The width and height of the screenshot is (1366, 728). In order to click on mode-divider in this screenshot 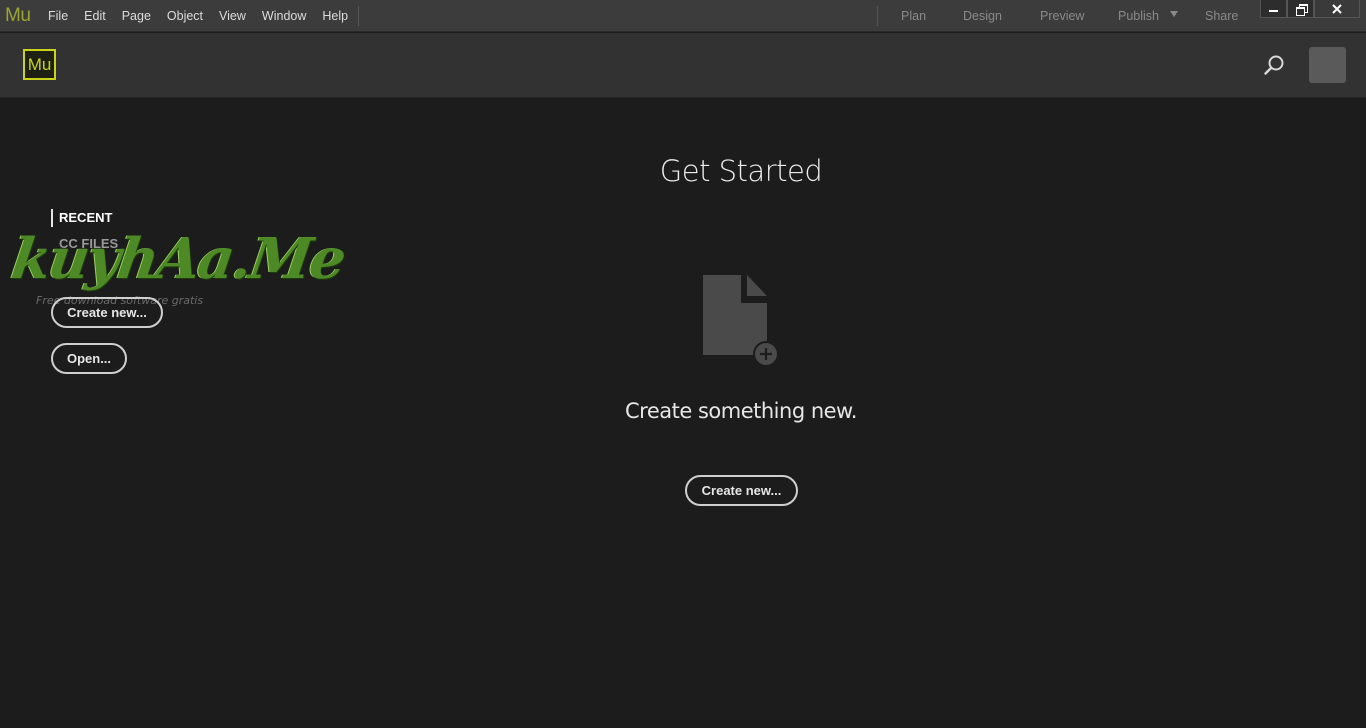, I will do `click(877, 16)`.